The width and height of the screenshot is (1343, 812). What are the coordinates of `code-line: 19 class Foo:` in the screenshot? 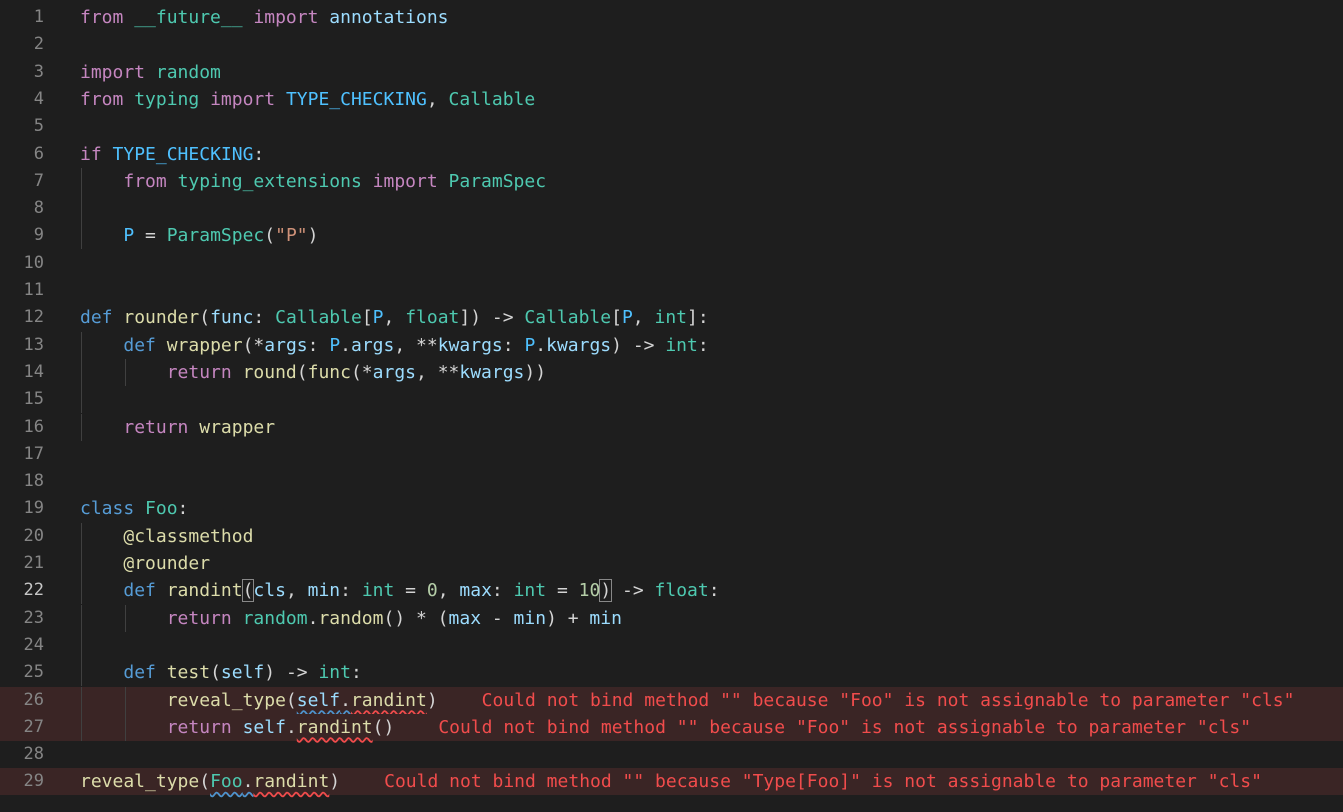 It's located at (671, 508).